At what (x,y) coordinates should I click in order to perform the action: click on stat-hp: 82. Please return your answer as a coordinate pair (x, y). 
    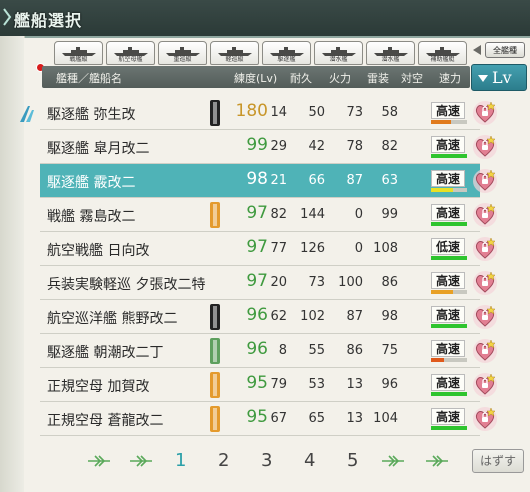
    Looking at the image, I should click on (278, 214).